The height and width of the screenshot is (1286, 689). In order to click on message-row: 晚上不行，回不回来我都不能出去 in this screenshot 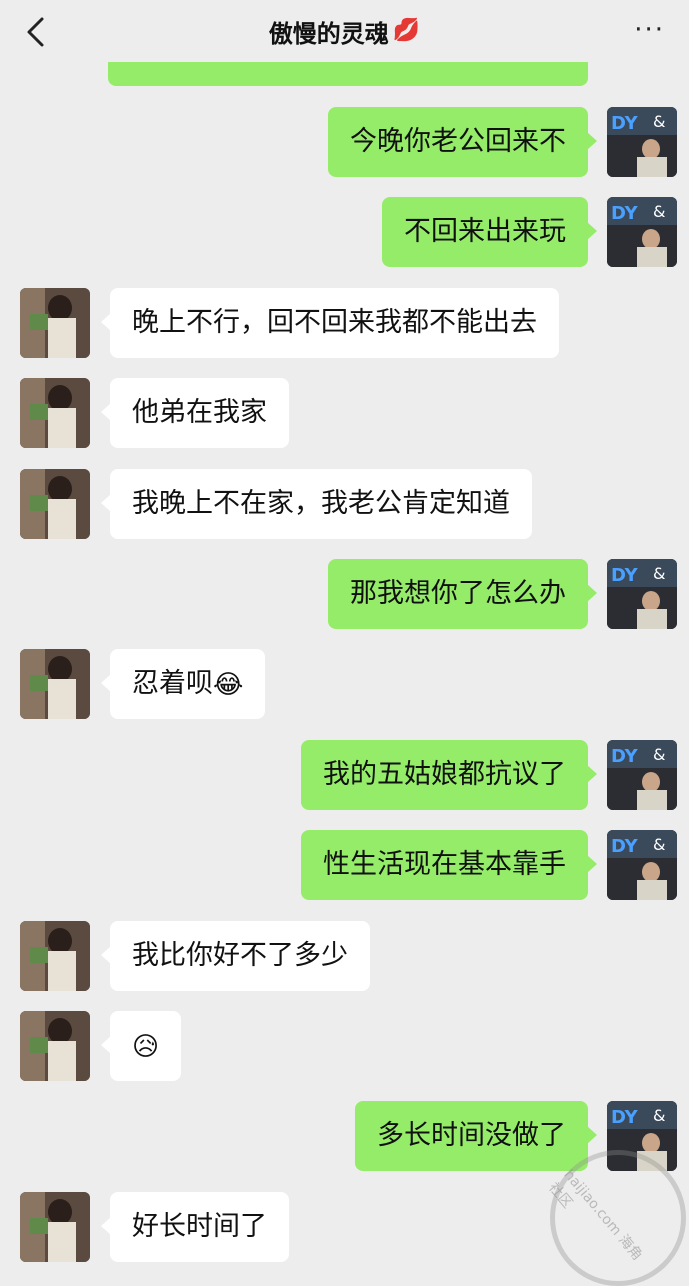, I will do `click(344, 323)`.